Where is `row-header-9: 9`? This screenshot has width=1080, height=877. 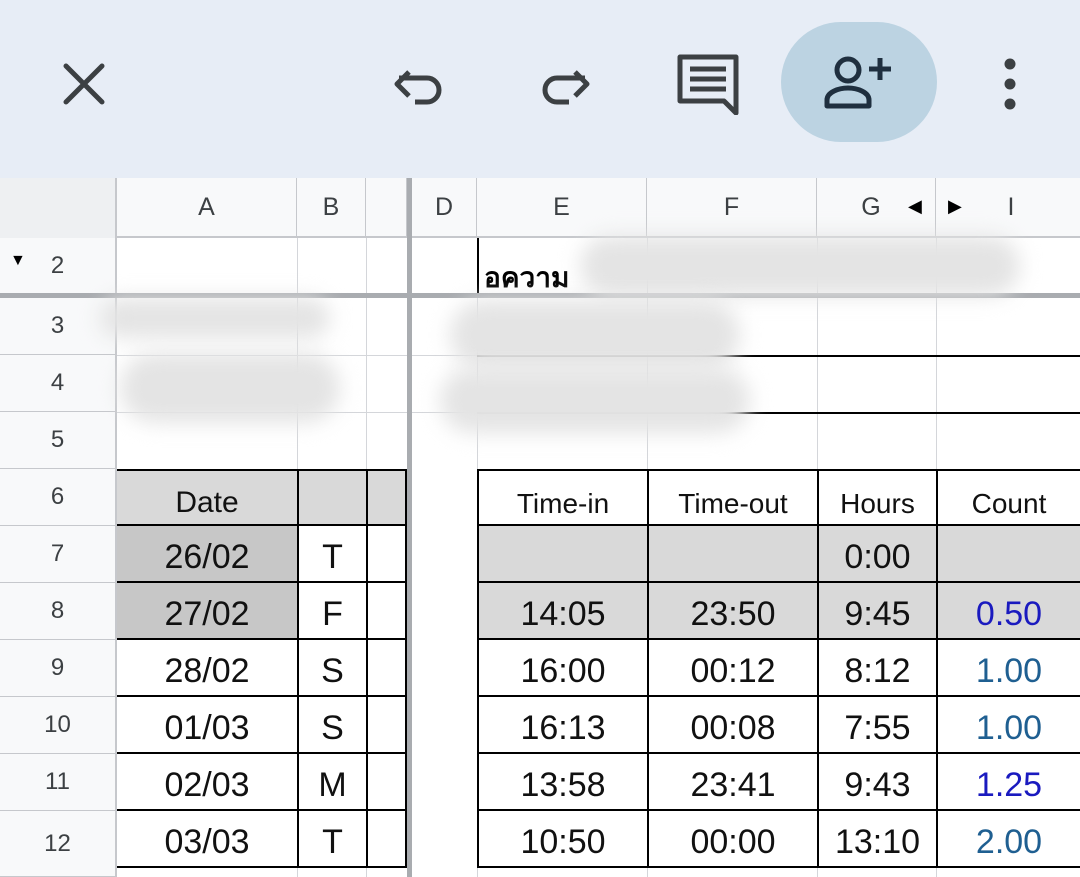
row-header-9: 9 is located at coordinates (58, 668).